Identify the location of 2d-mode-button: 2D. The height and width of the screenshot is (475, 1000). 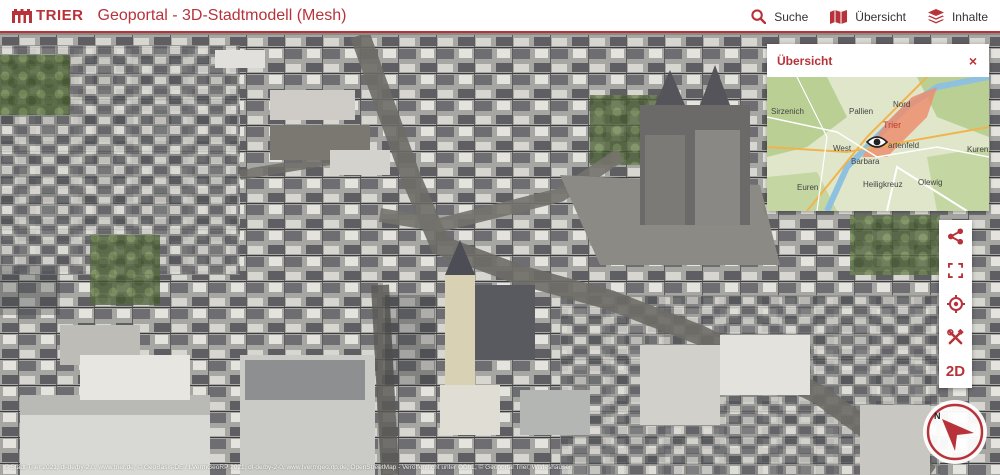
(955, 371).